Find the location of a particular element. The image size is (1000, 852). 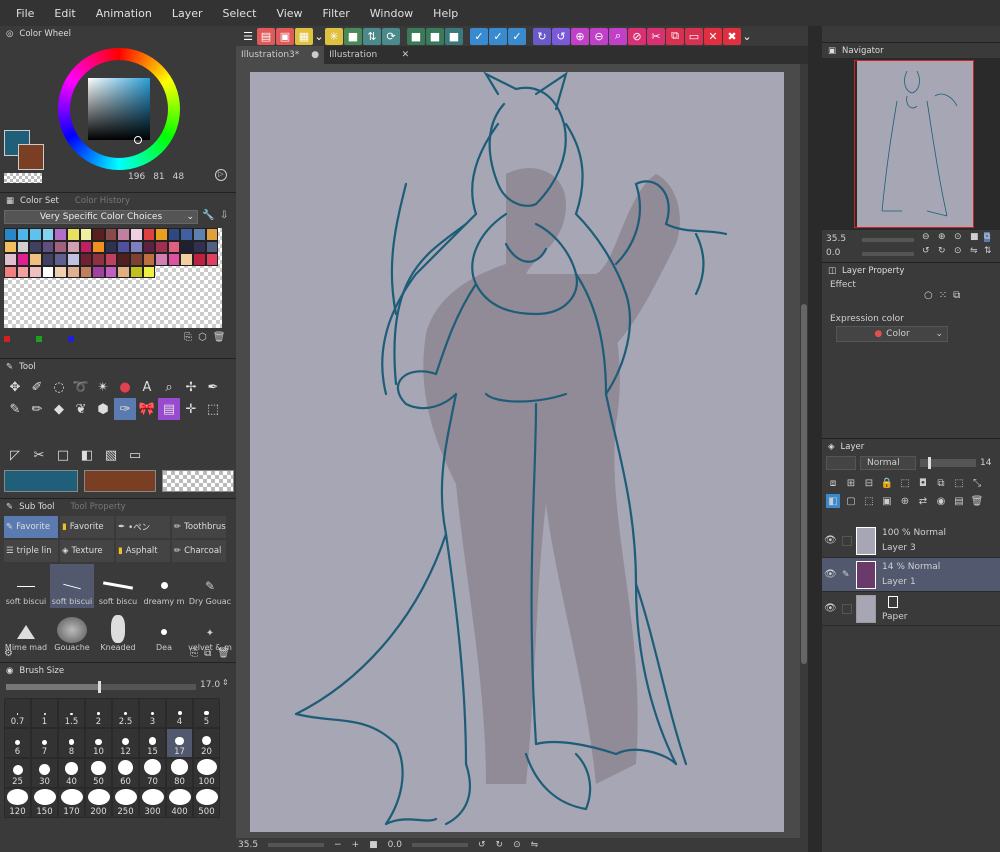

brush-size-option: 30 is located at coordinates (44, 773).